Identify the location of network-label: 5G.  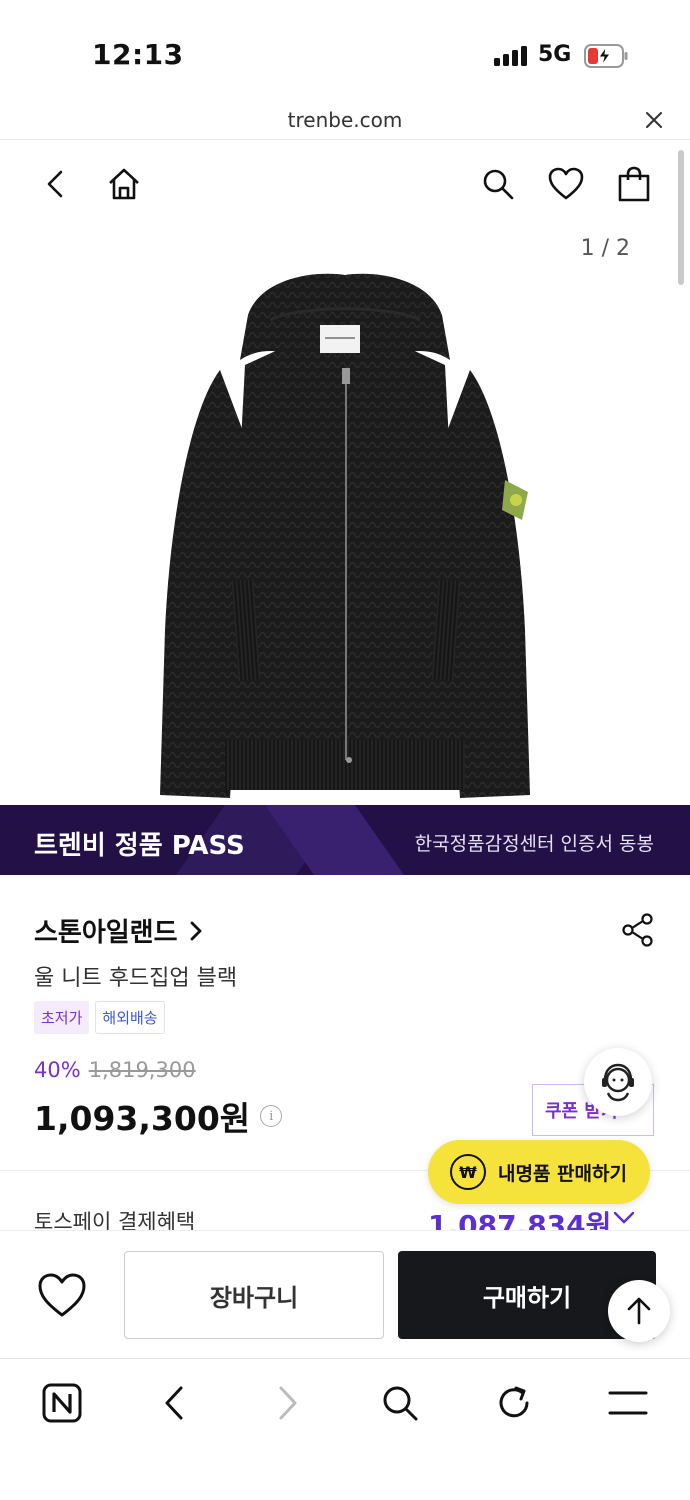
(555, 54).